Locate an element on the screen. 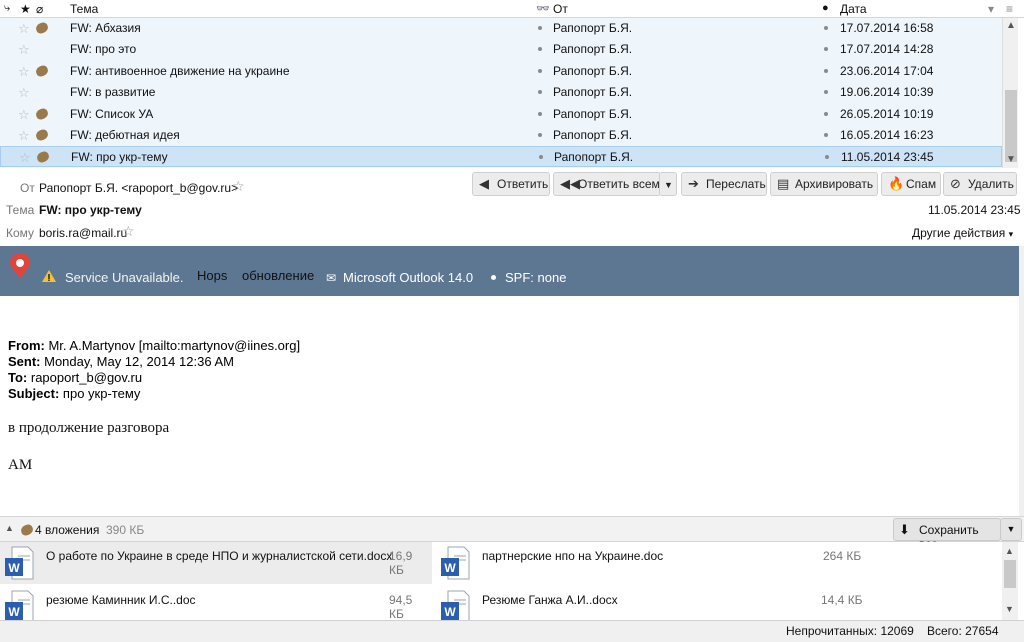  forward-button: ➔ Переслать is located at coordinates (724, 184).